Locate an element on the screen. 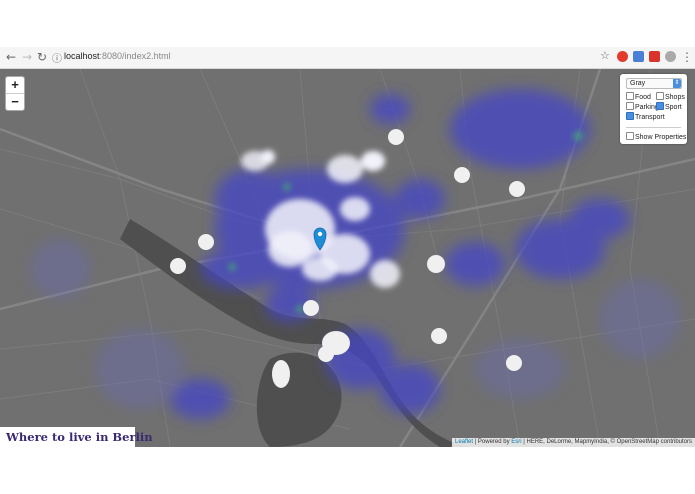 The width and height of the screenshot is (695, 494). food-checkbox is located at coordinates (630, 96).